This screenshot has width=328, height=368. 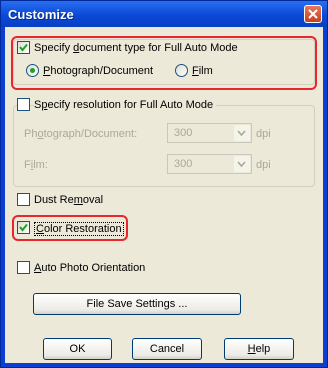 What do you see at coordinates (68, 200) in the screenshot?
I see `dust-removal-label: Dust Removal` at bounding box center [68, 200].